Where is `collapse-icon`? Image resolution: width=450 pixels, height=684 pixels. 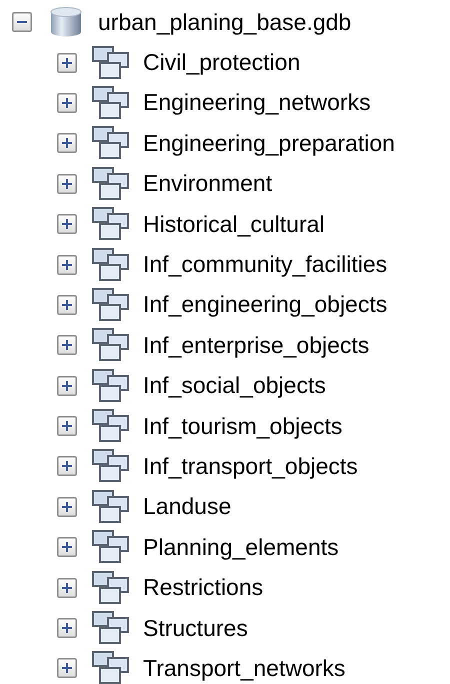 collapse-icon is located at coordinates (22, 22).